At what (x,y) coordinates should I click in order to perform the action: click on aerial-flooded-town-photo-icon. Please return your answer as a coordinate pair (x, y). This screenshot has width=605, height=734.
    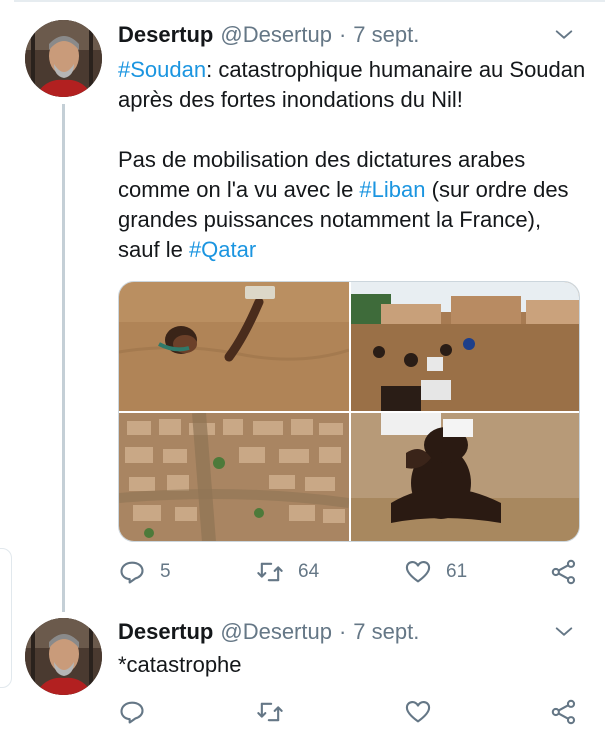
    Looking at the image, I should click on (234, 477).